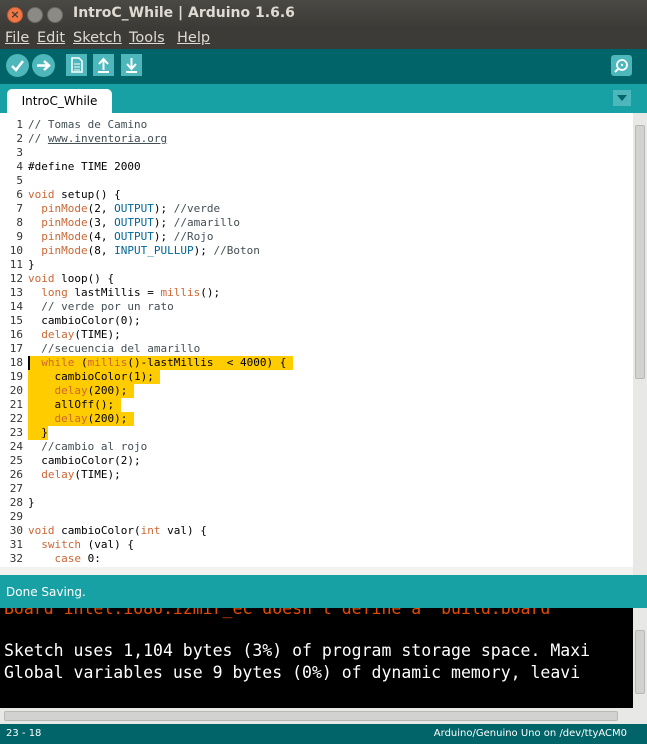 This screenshot has width=647, height=744. Describe the element at coordinates (316, 571) in the screenshot. I see `editor-horizontal-scrollbar` at that location.